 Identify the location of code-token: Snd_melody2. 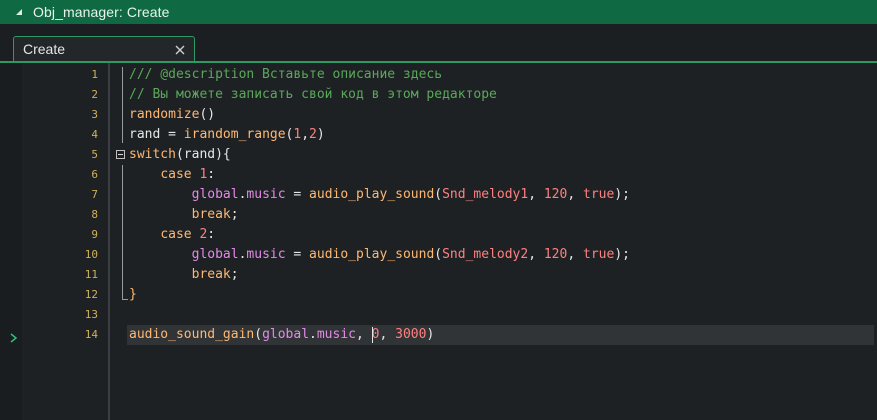
(485, 254).